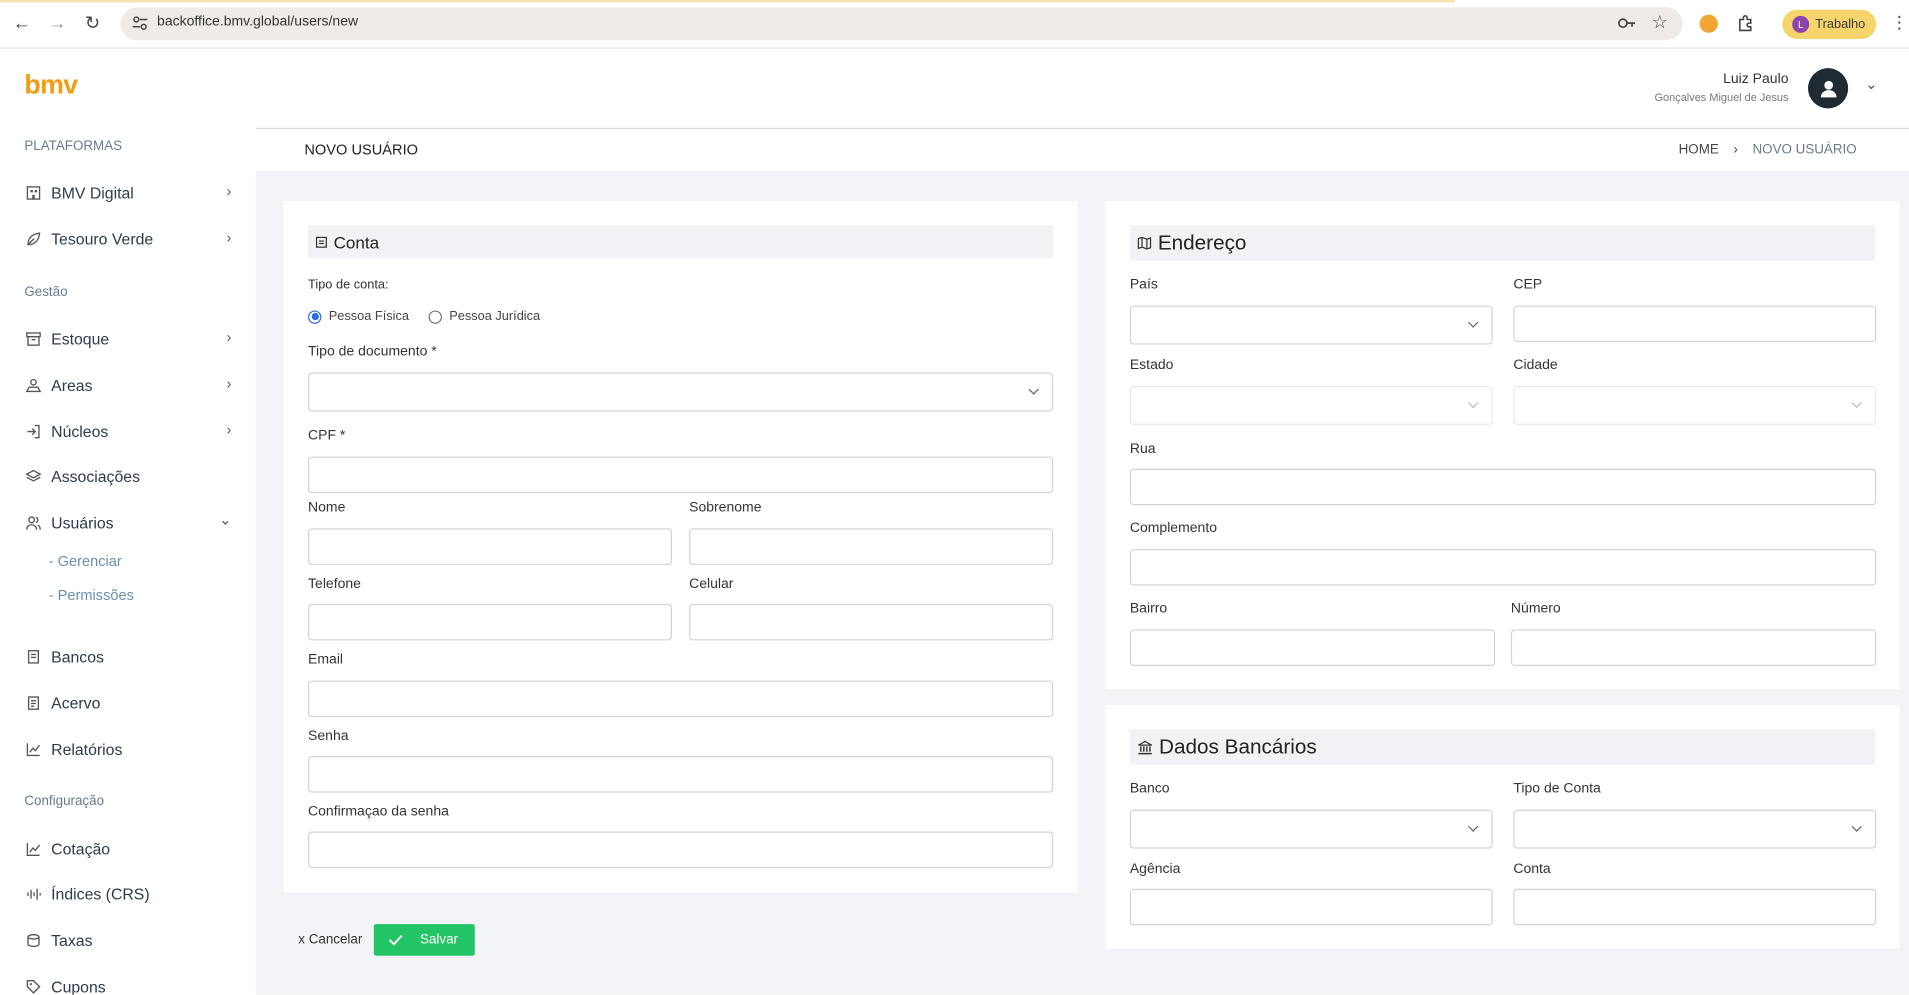  I want to click on celular-input, so click(871, 622).